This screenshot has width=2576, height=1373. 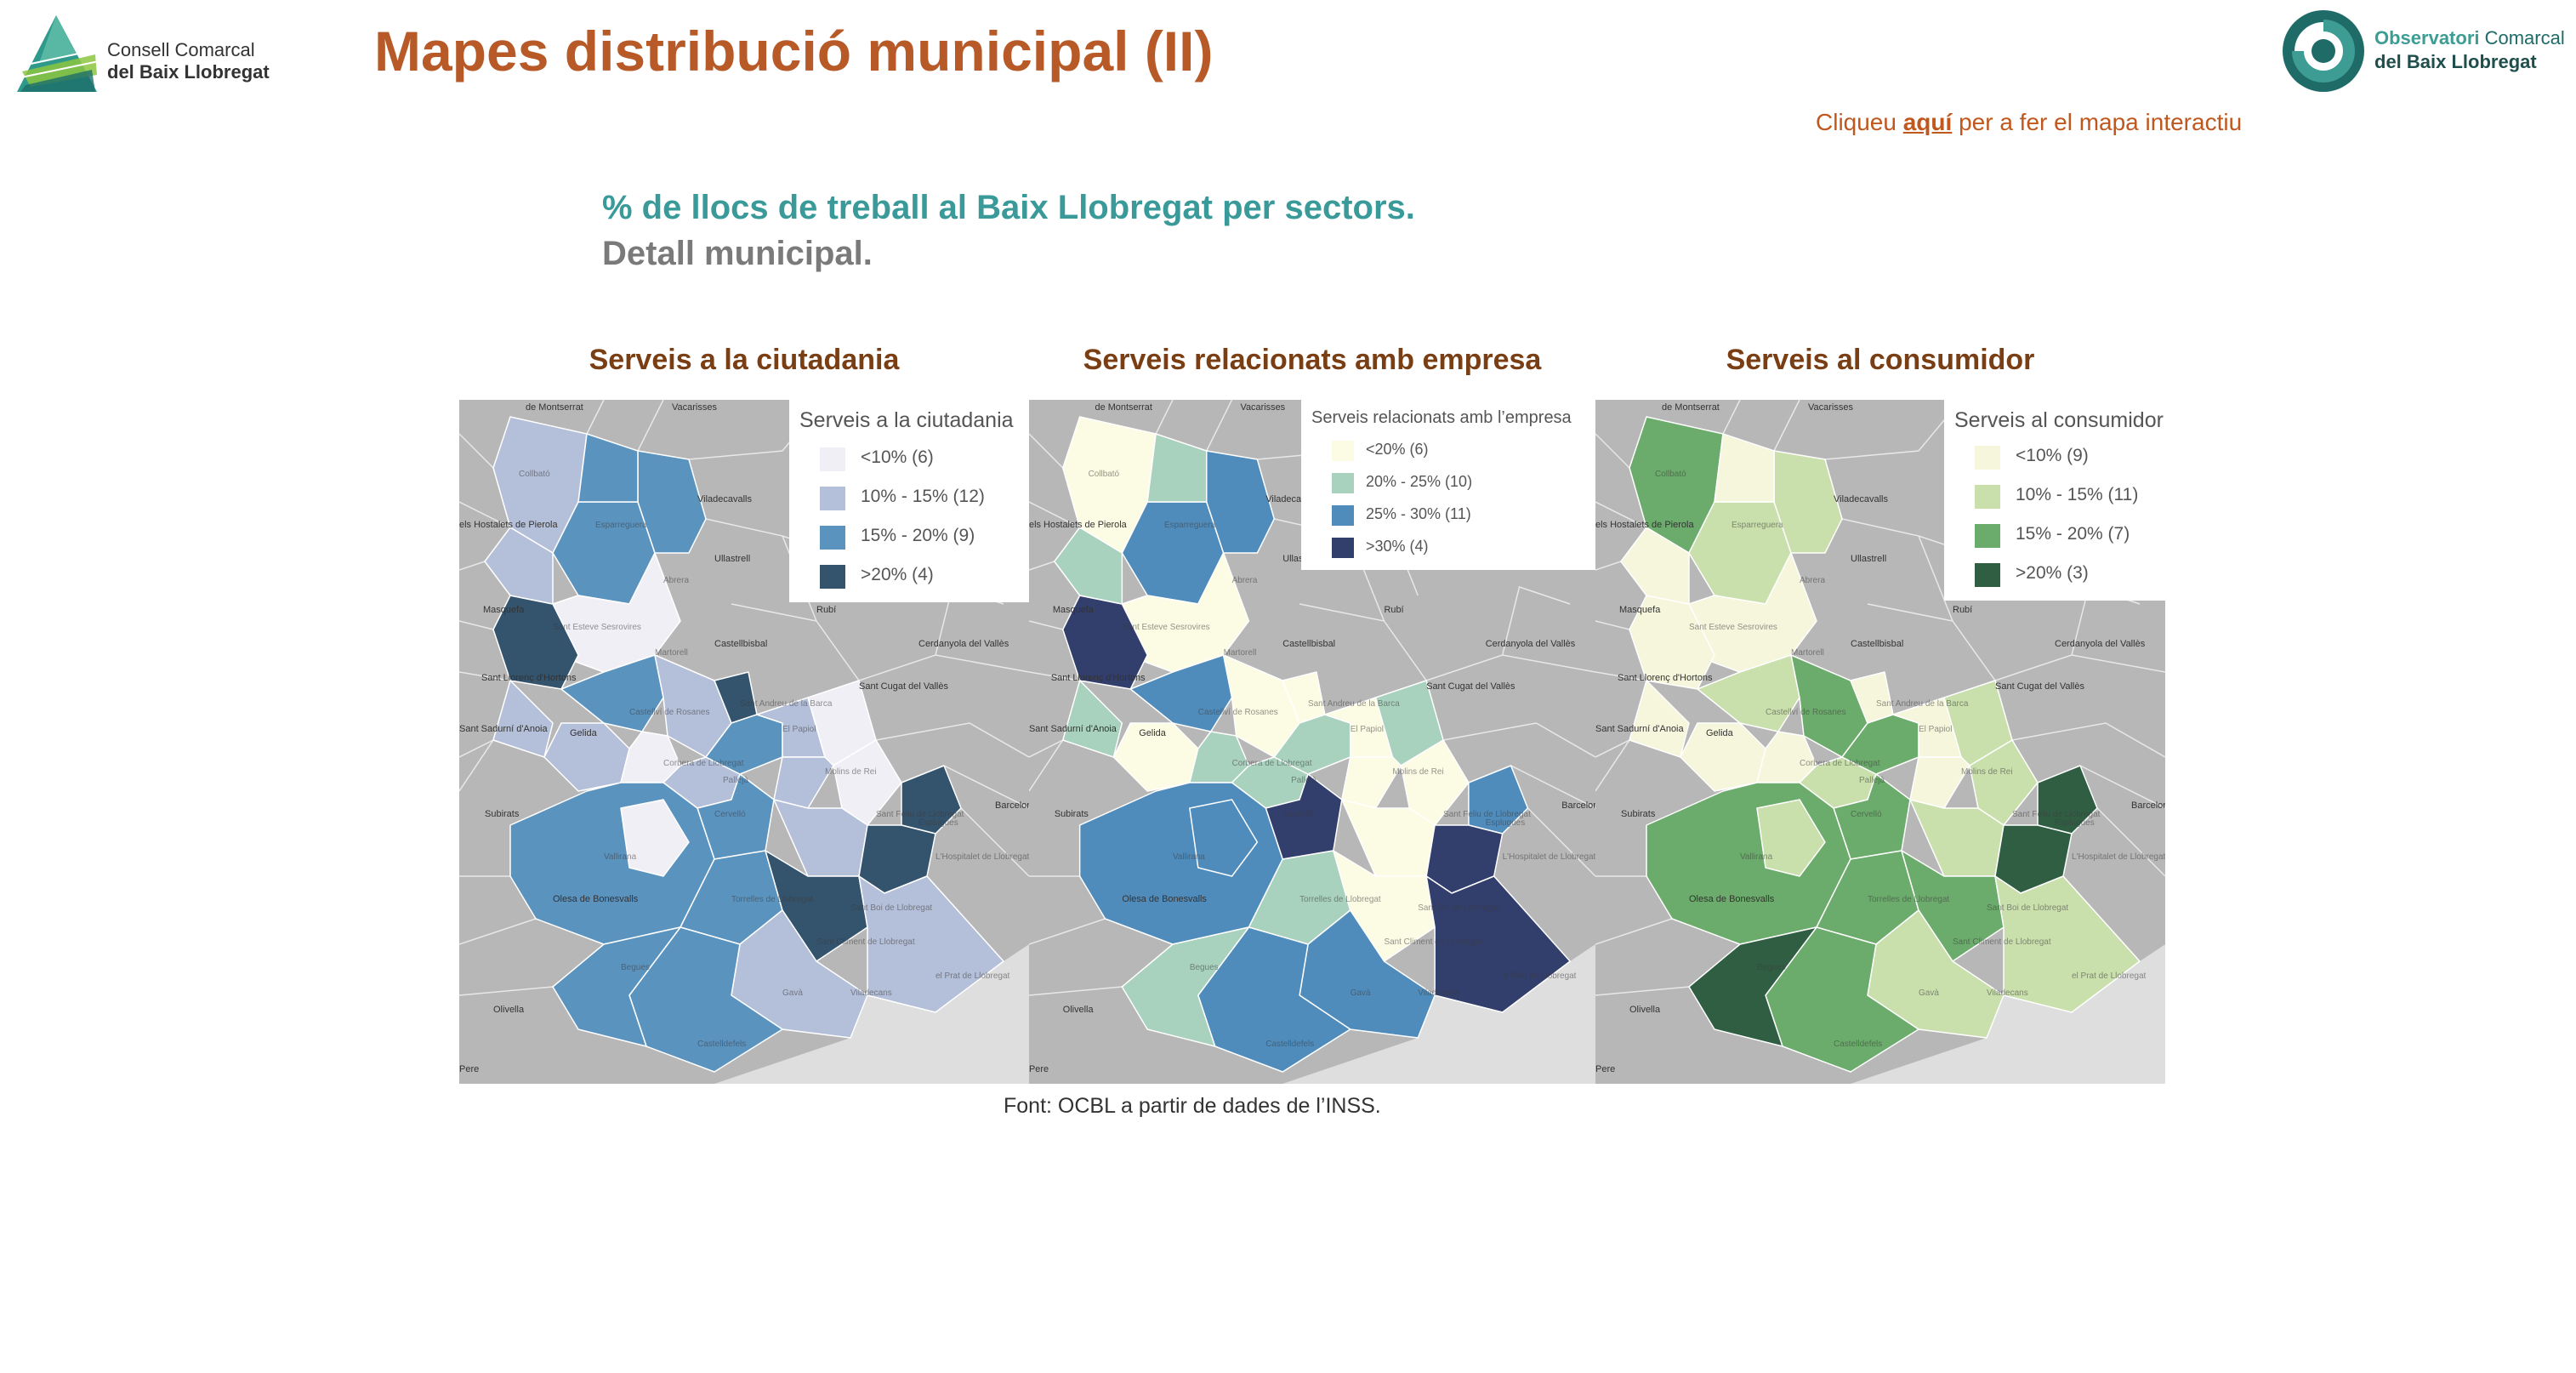 What do you see at coordinates (181, 49) in the screenshot?
I see `left-logo-line1: Consell Comarcal` at bounding box center [181, 49].